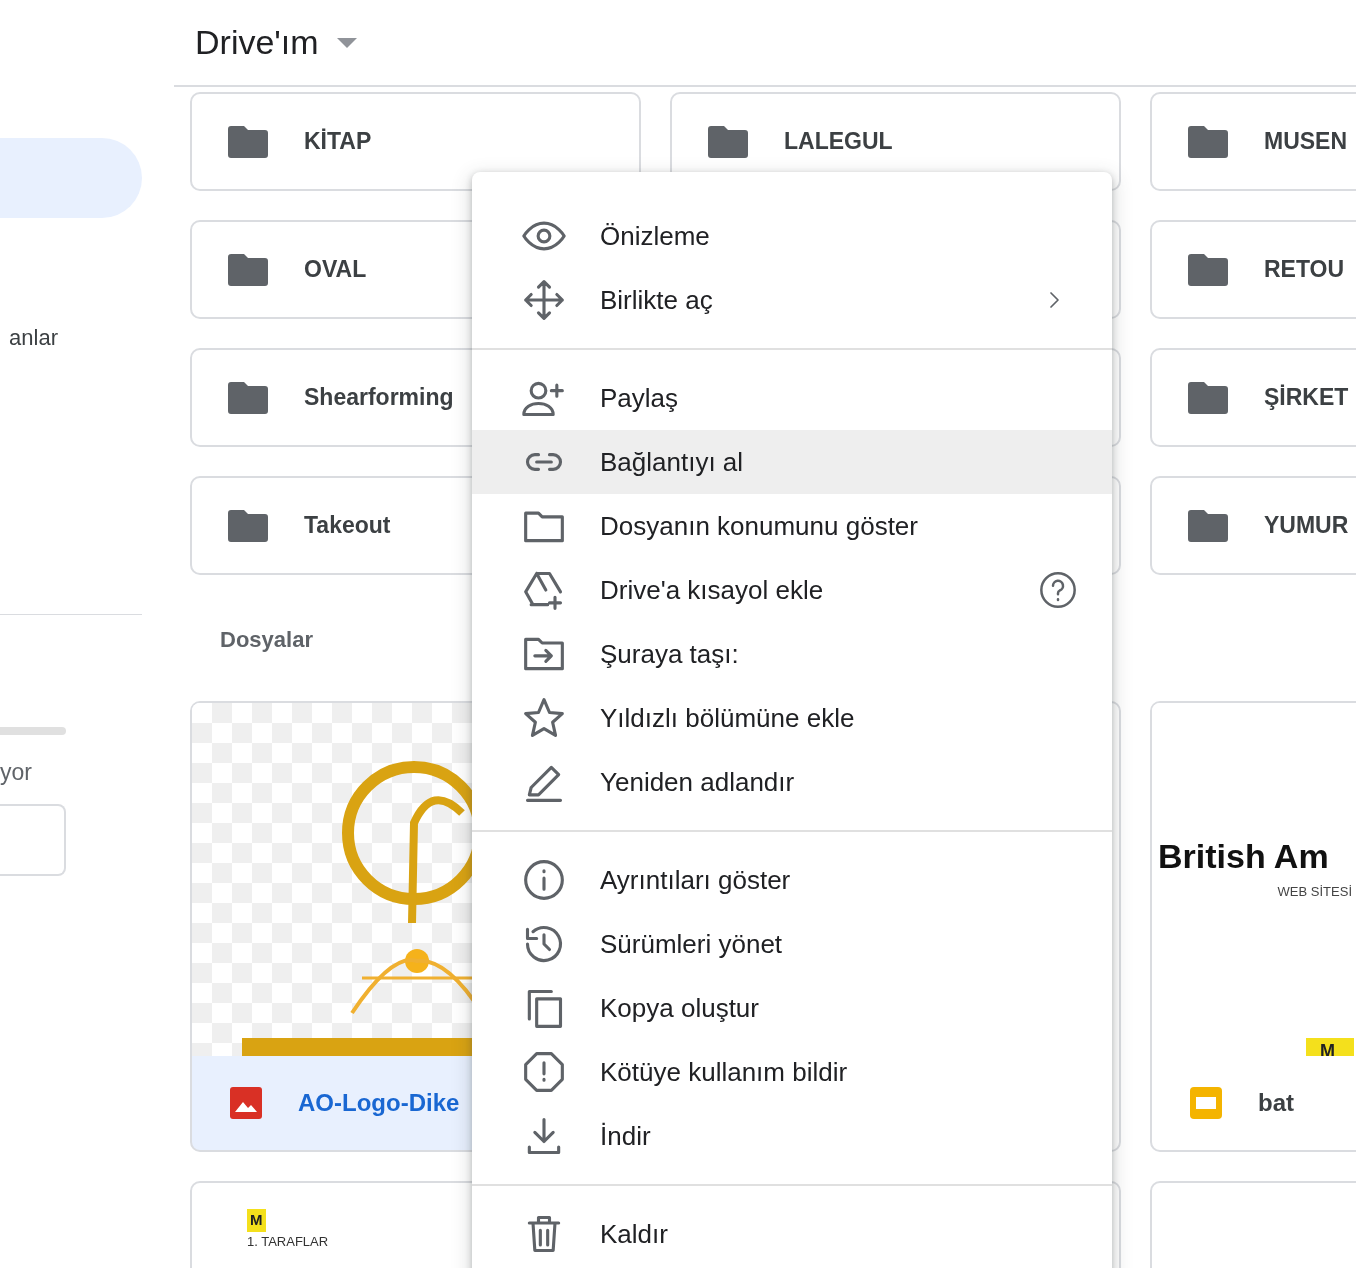 The width and height of the screenshot is (1356, 1268). What do you see at coordinates (257, 42) in the screenshot?
I see `page-title: Drive'ım` at bounding box center [257, 42].